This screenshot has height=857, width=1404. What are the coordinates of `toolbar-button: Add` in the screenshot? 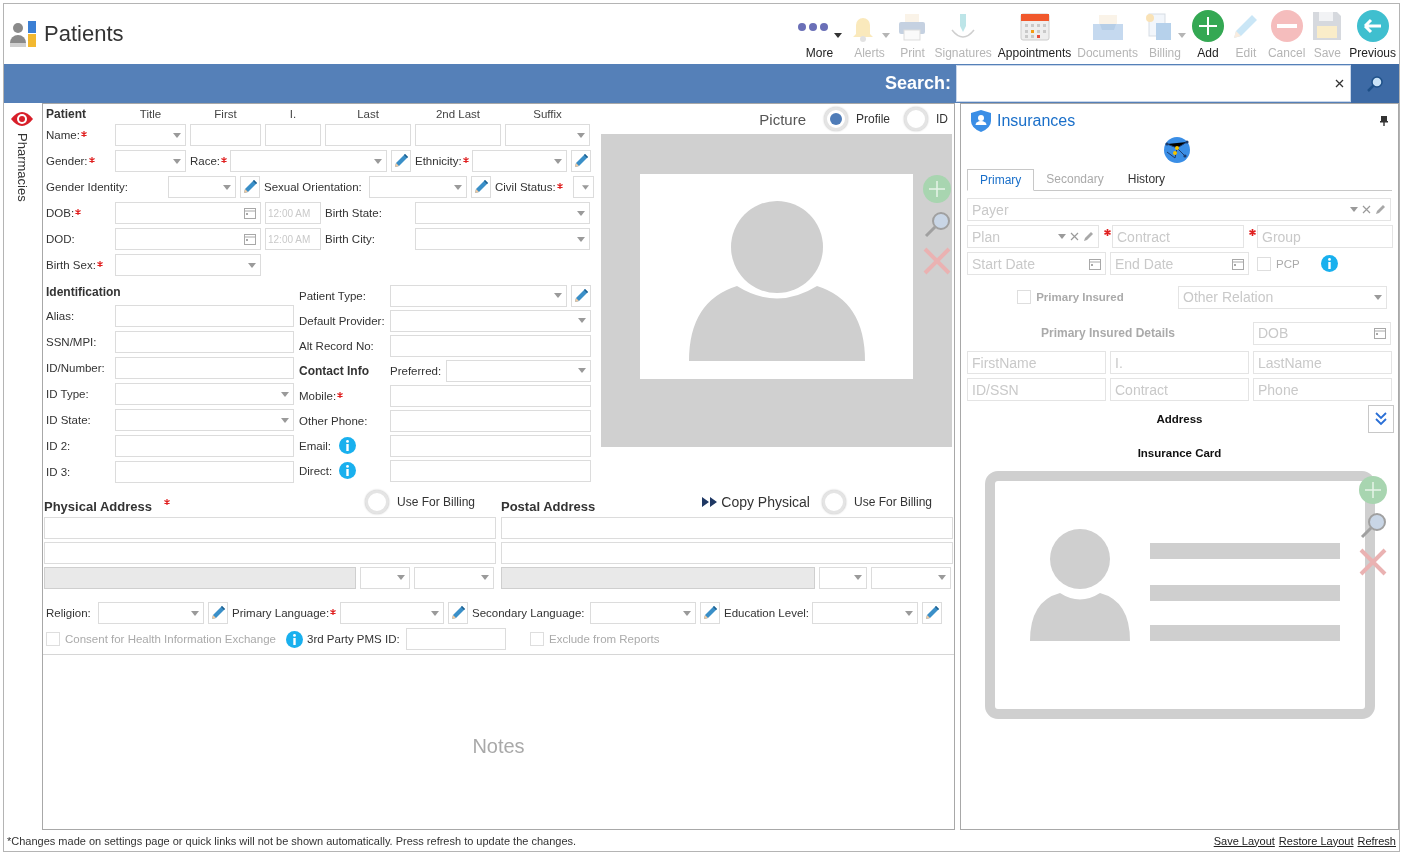 It's located at (1207, 34).